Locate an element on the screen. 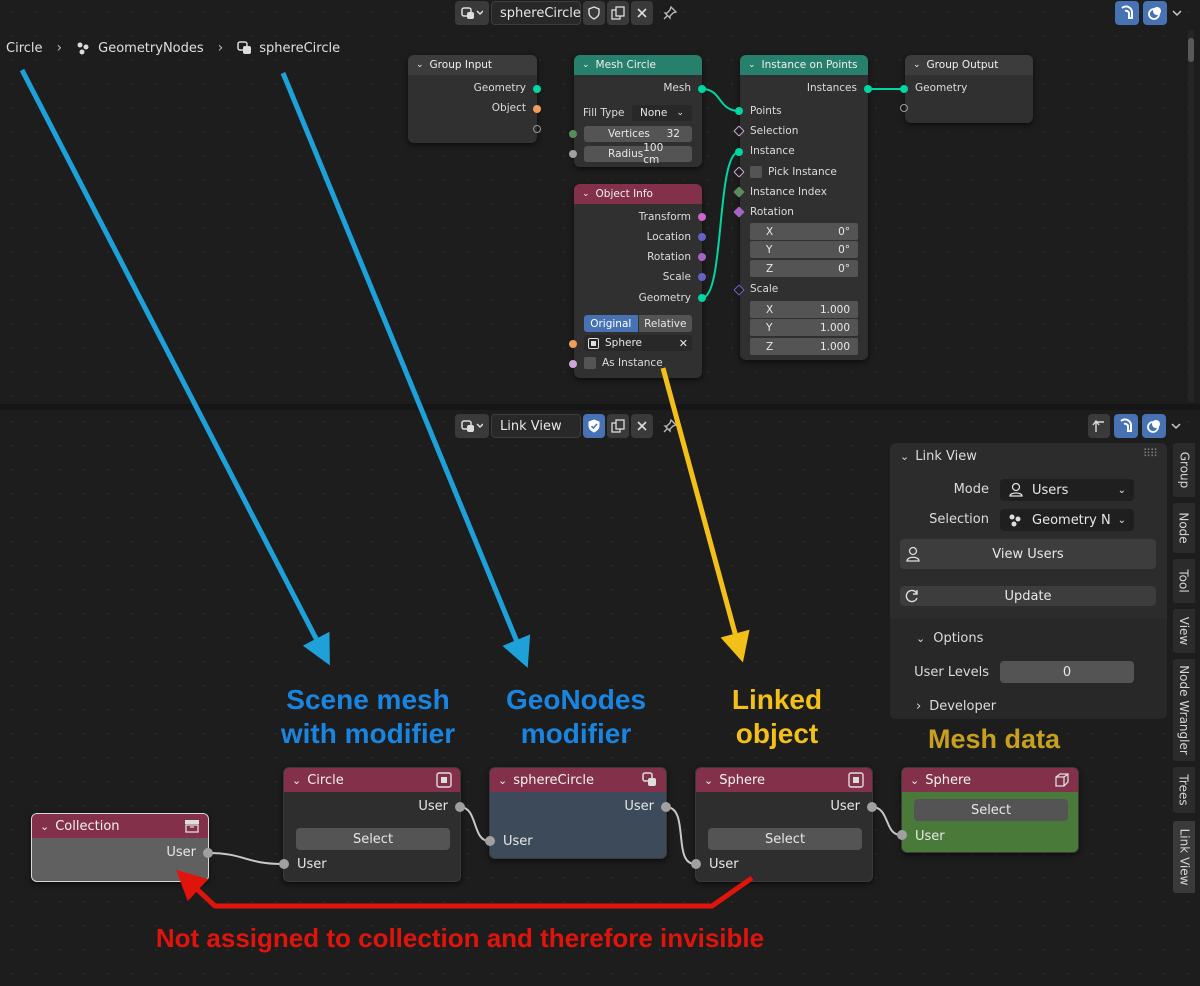  annotation-mesh-data: Mesh data is located at coordinates (994, 739).